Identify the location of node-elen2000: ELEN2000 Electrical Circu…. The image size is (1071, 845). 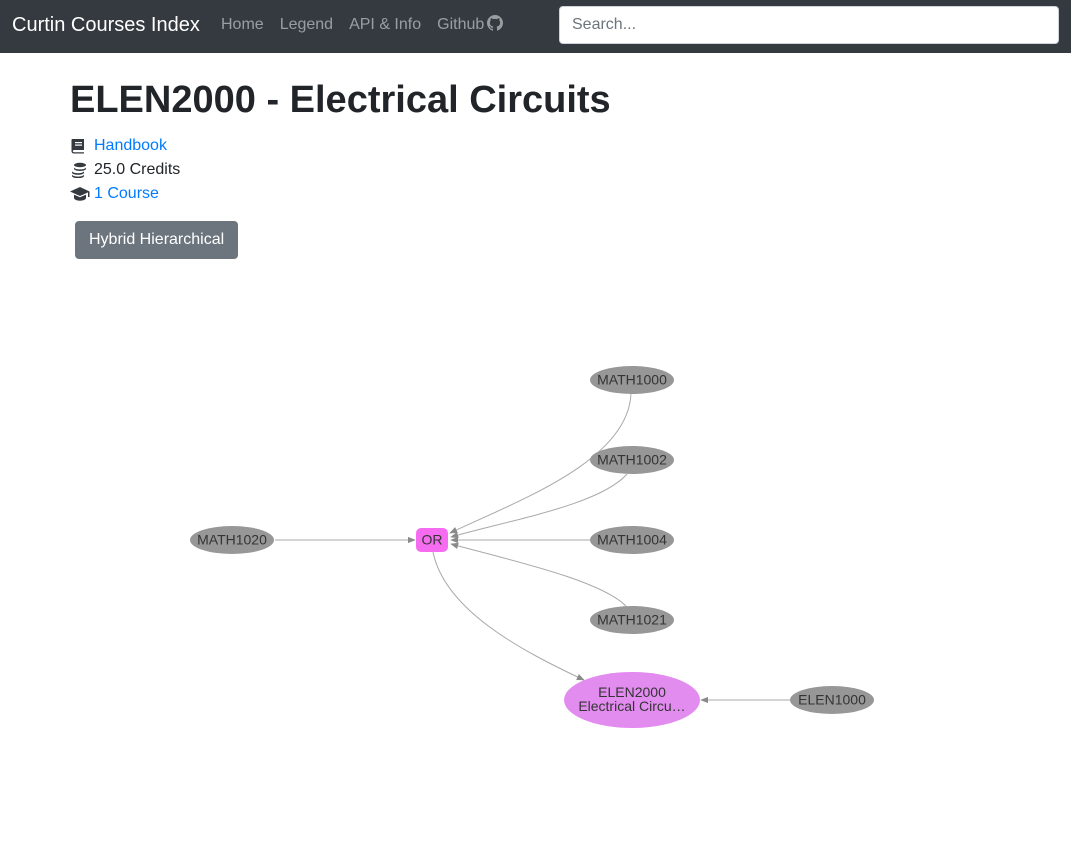
(632, 700).